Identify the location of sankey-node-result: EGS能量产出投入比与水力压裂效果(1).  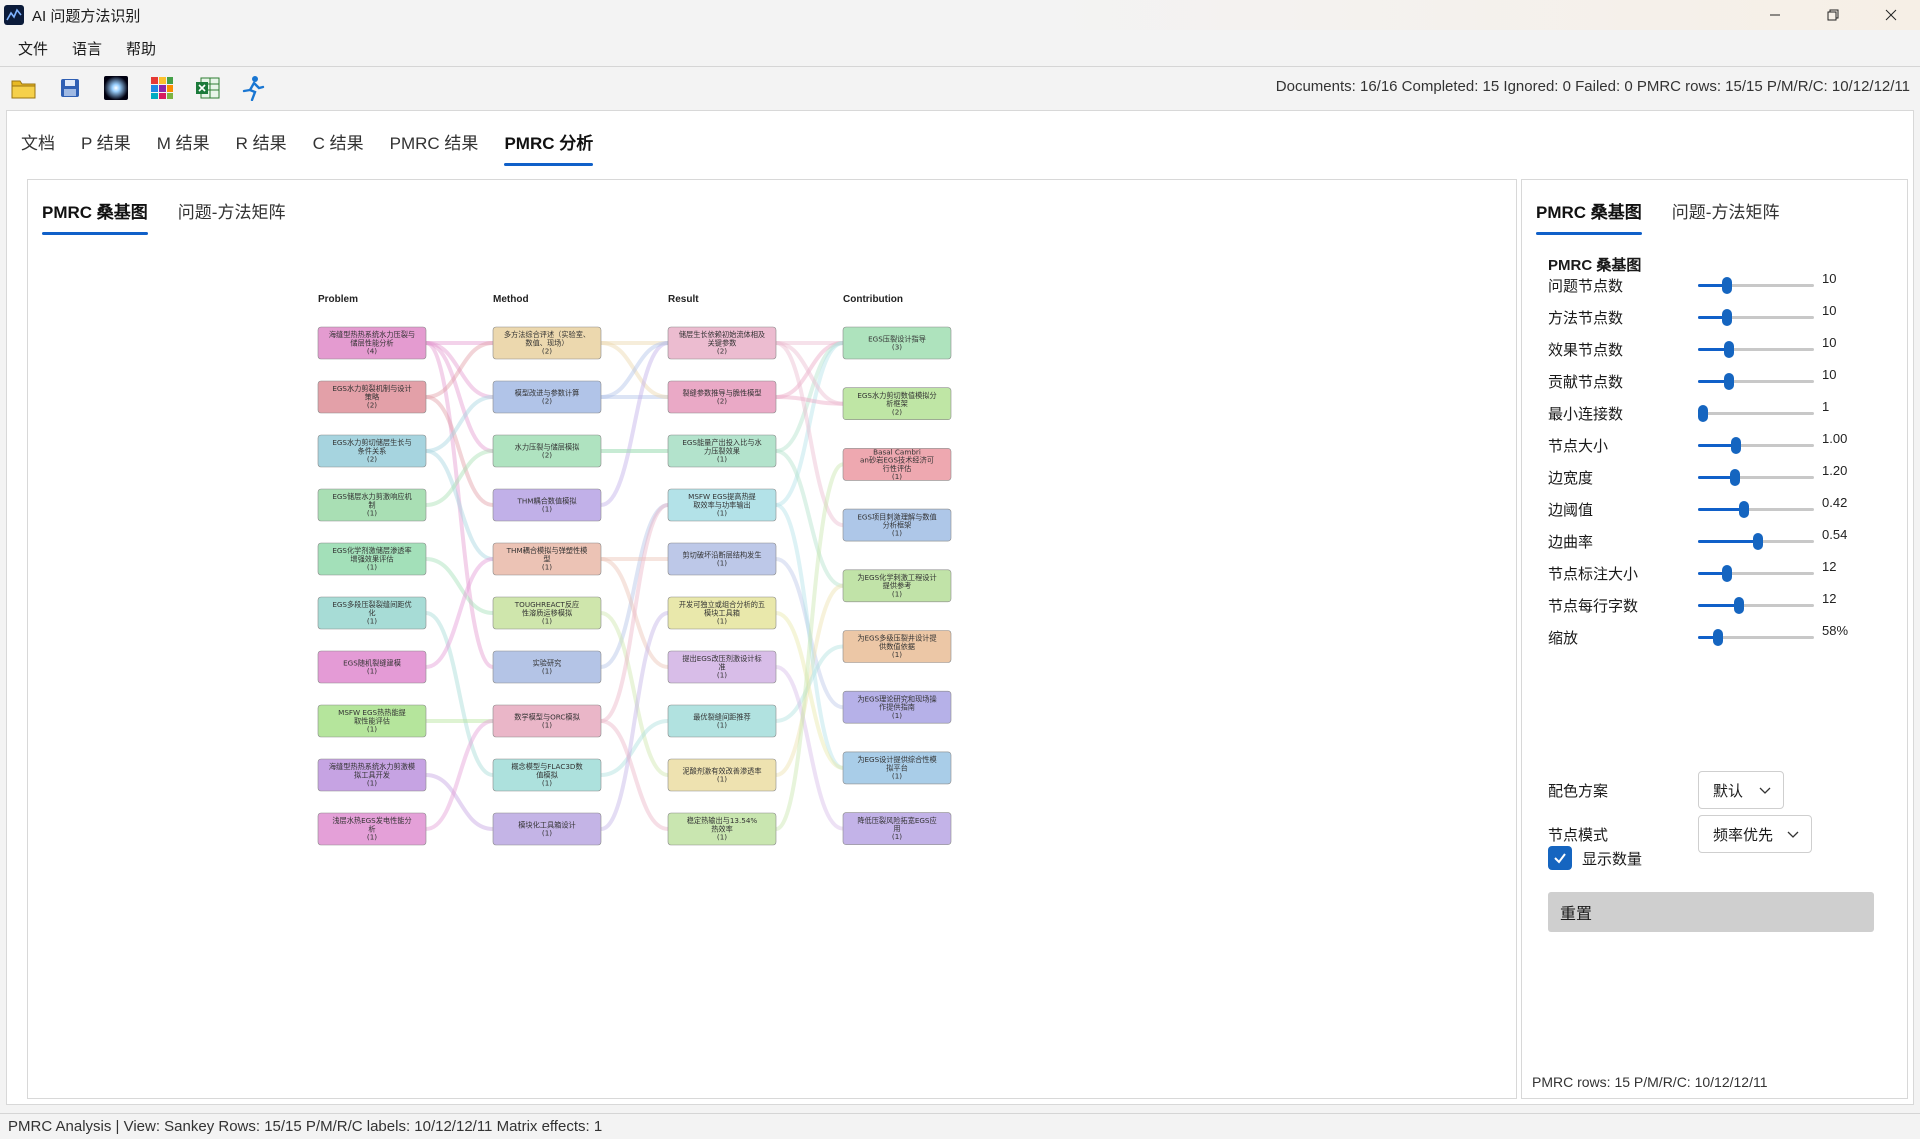
(722, 451).